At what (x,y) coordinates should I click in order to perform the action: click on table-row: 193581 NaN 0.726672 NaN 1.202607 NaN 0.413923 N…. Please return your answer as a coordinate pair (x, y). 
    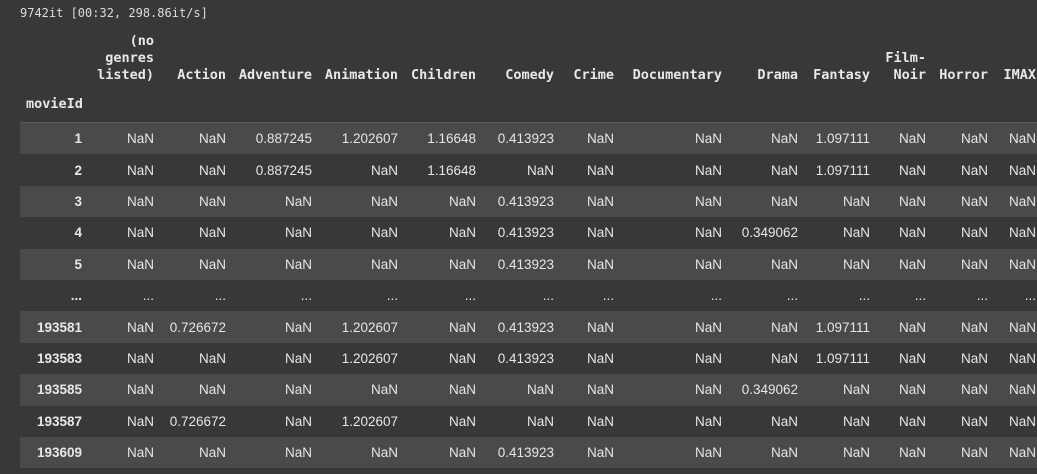
    Looking at the image, I should click on (528, 327).